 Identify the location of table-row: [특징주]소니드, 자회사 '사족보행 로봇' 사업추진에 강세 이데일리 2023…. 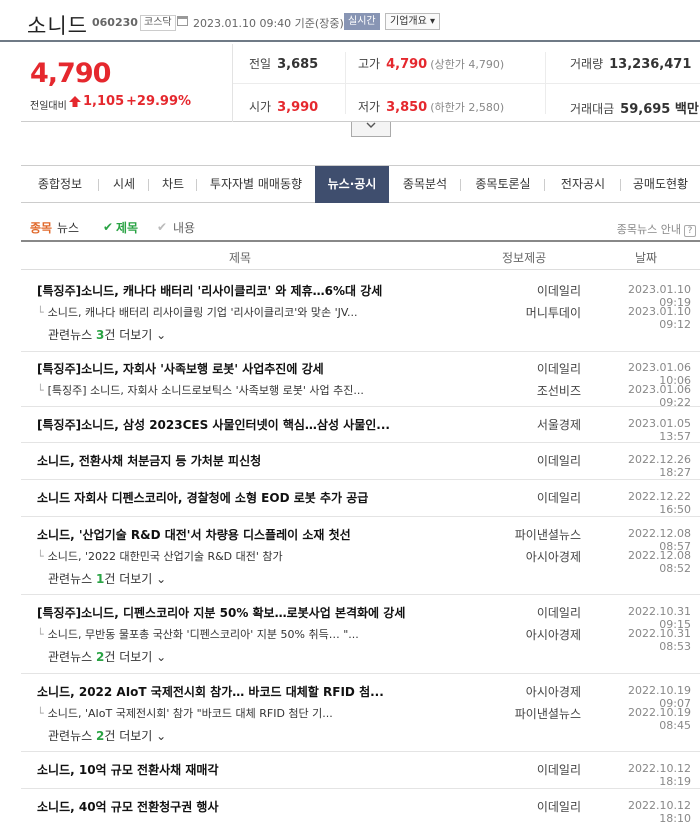
(360, 380).